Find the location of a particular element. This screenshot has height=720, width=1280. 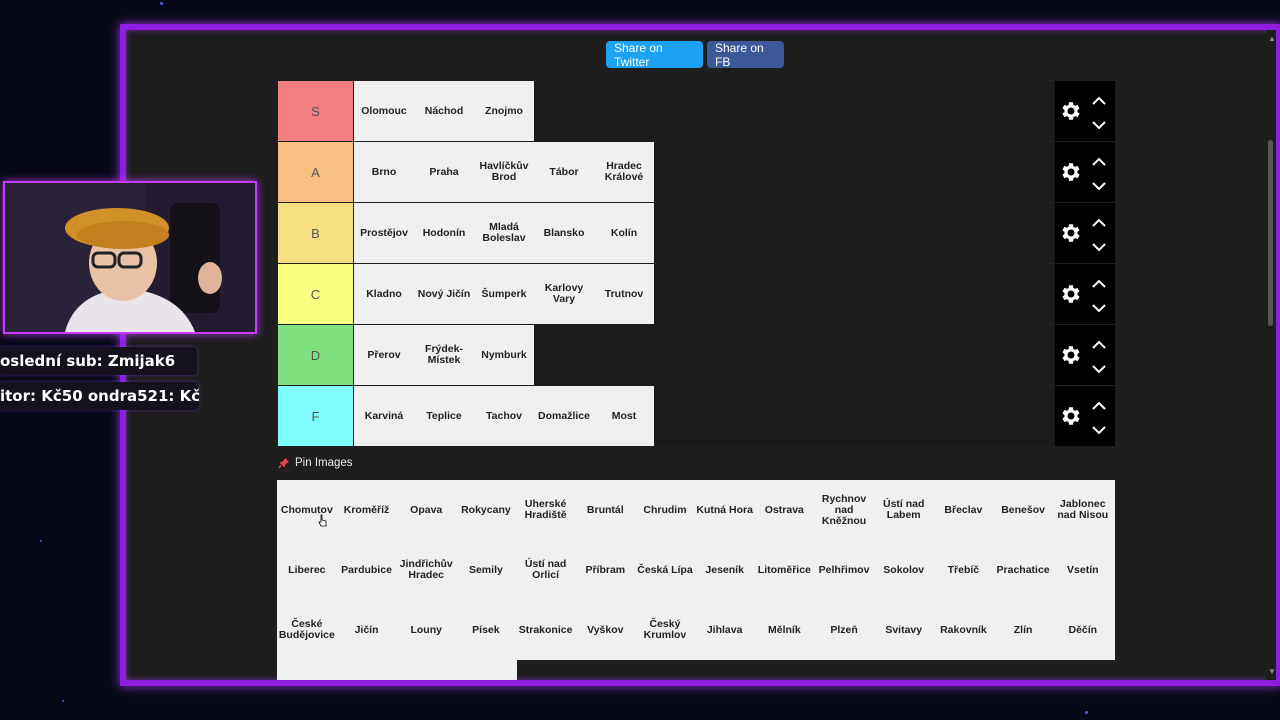

pool-item: Jablonec nad Nisou is located at coordinates (1083, 510).